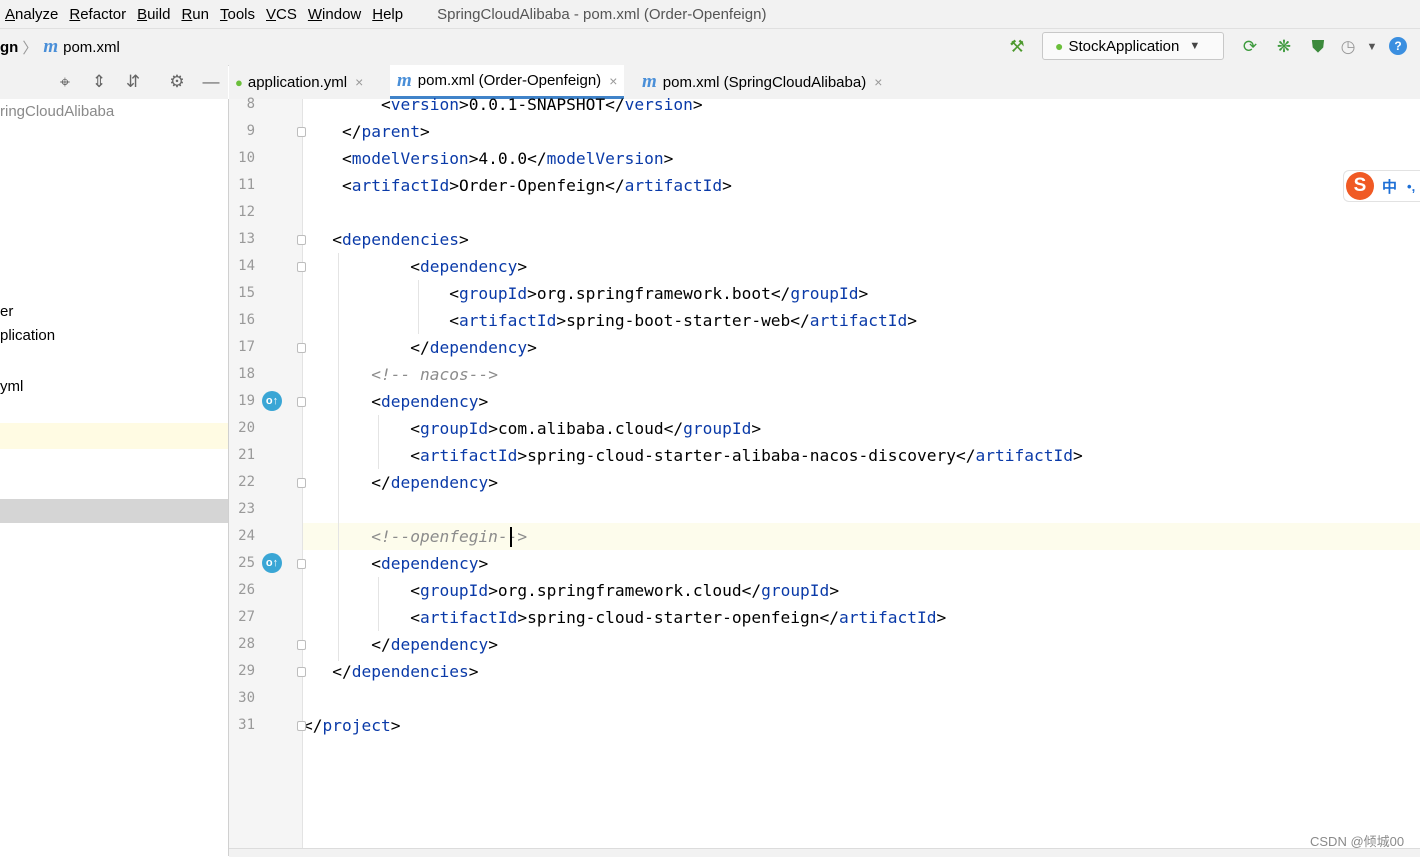 The height and width of the screenshot is (857, 1420). What do you see at coordinates (246, 725) in the screenshot?
I see `line-number: 31` at bounding box center [246, 725].